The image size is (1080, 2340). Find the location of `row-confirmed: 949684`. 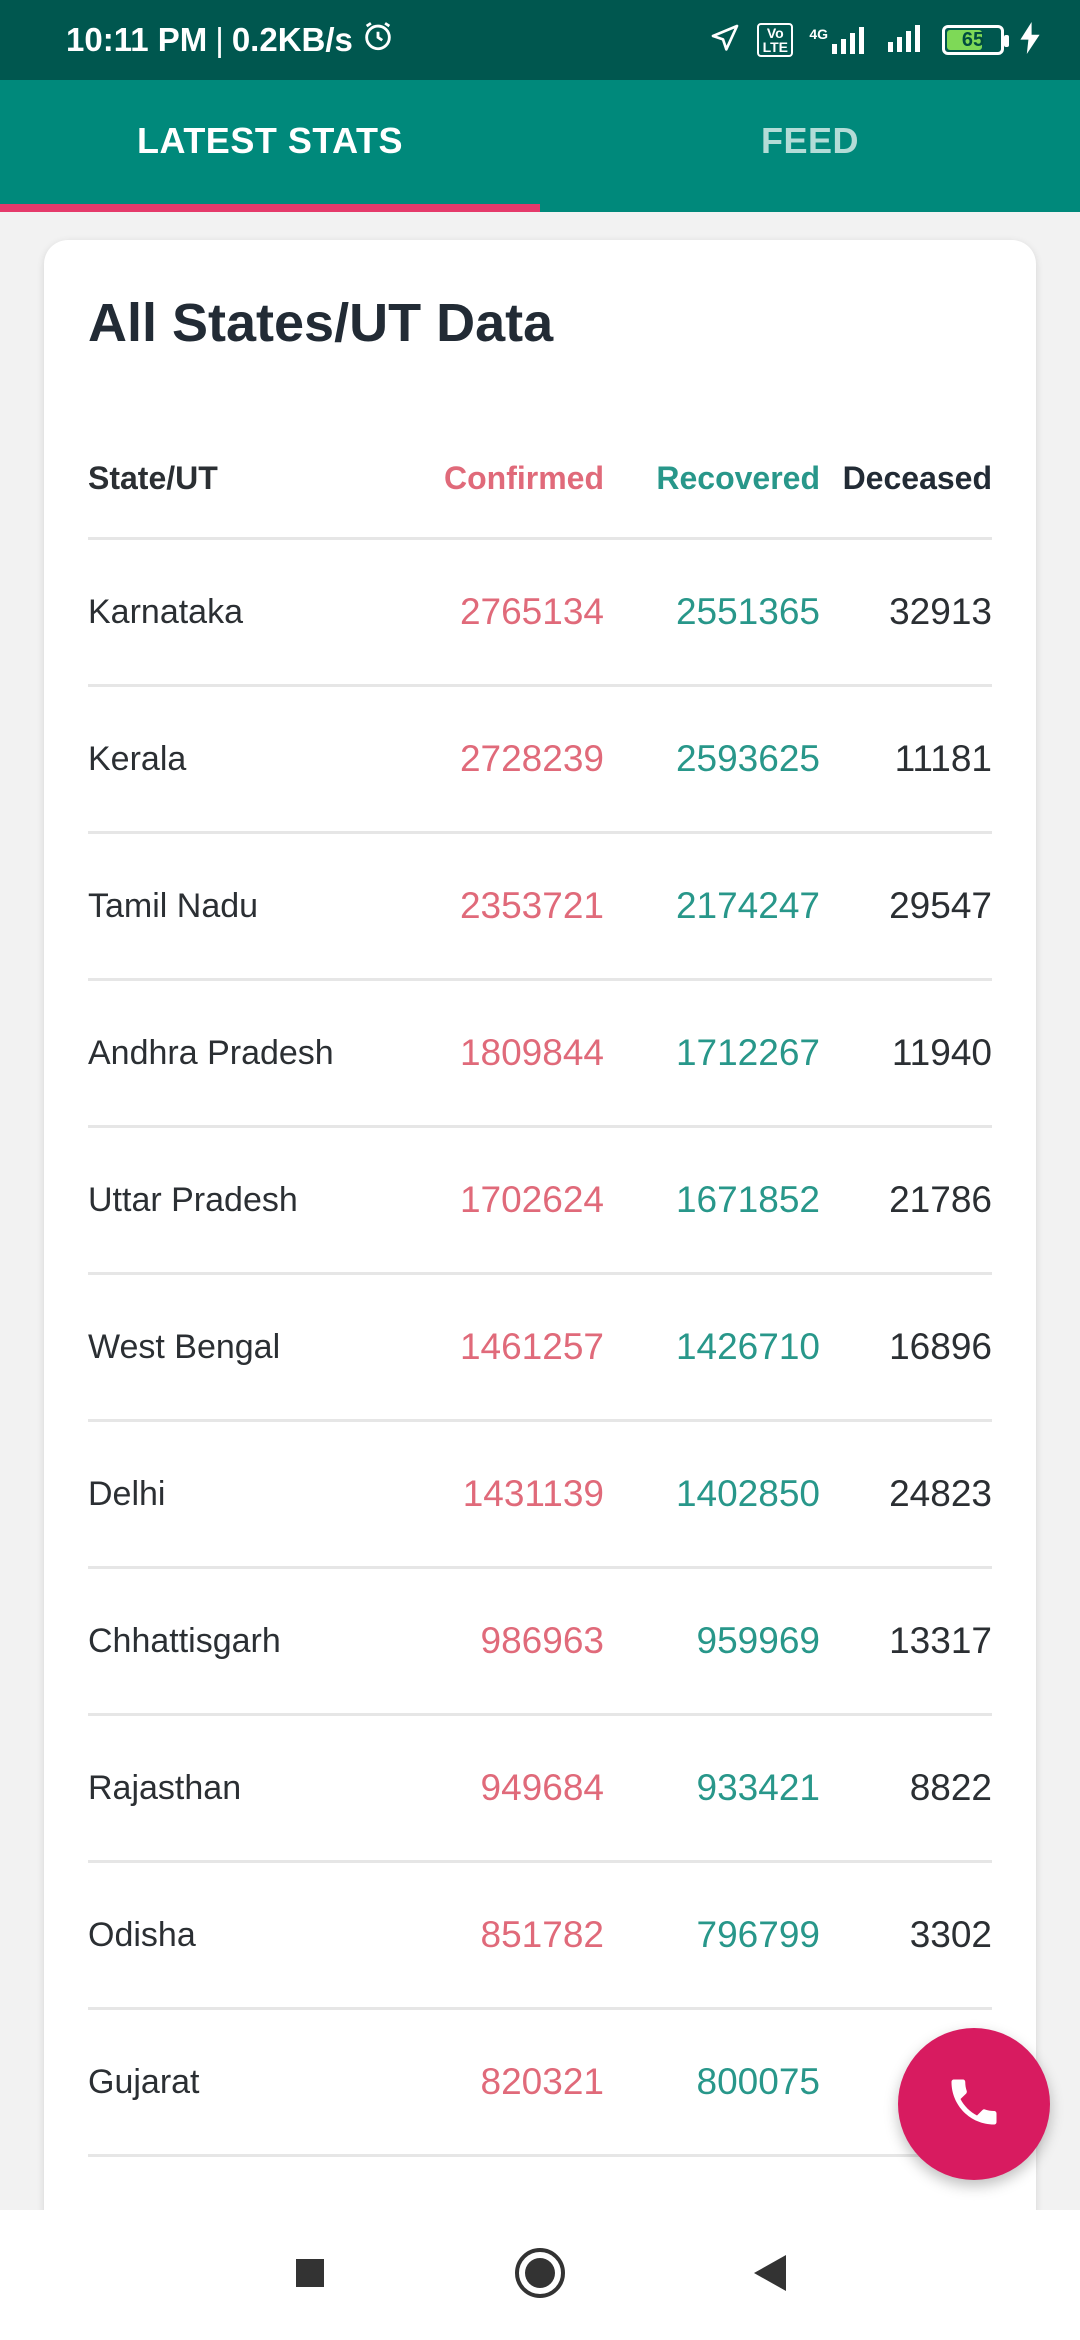

row-confirmed: 949684 is located at coordinates (542, 1787).